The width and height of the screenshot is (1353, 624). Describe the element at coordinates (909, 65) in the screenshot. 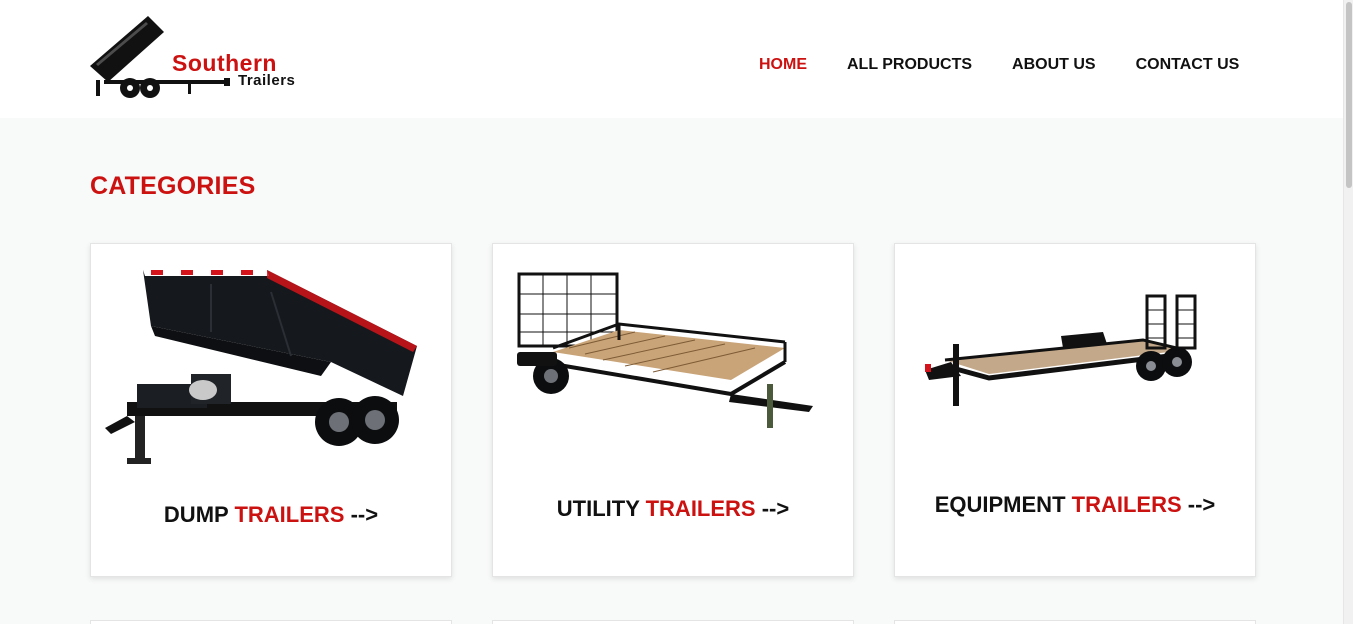

I see `nav-all-products: ALL PRODUCTS` at that location.